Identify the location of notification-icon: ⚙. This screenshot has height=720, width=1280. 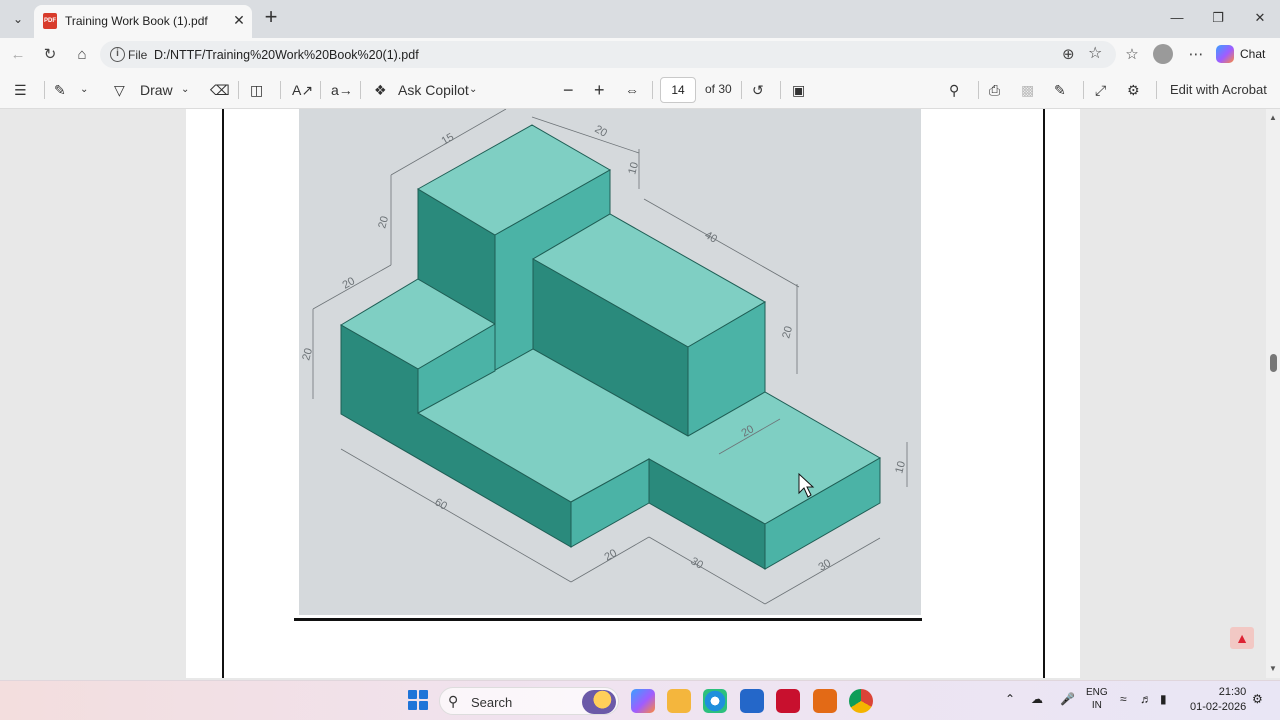
(1257, 699).